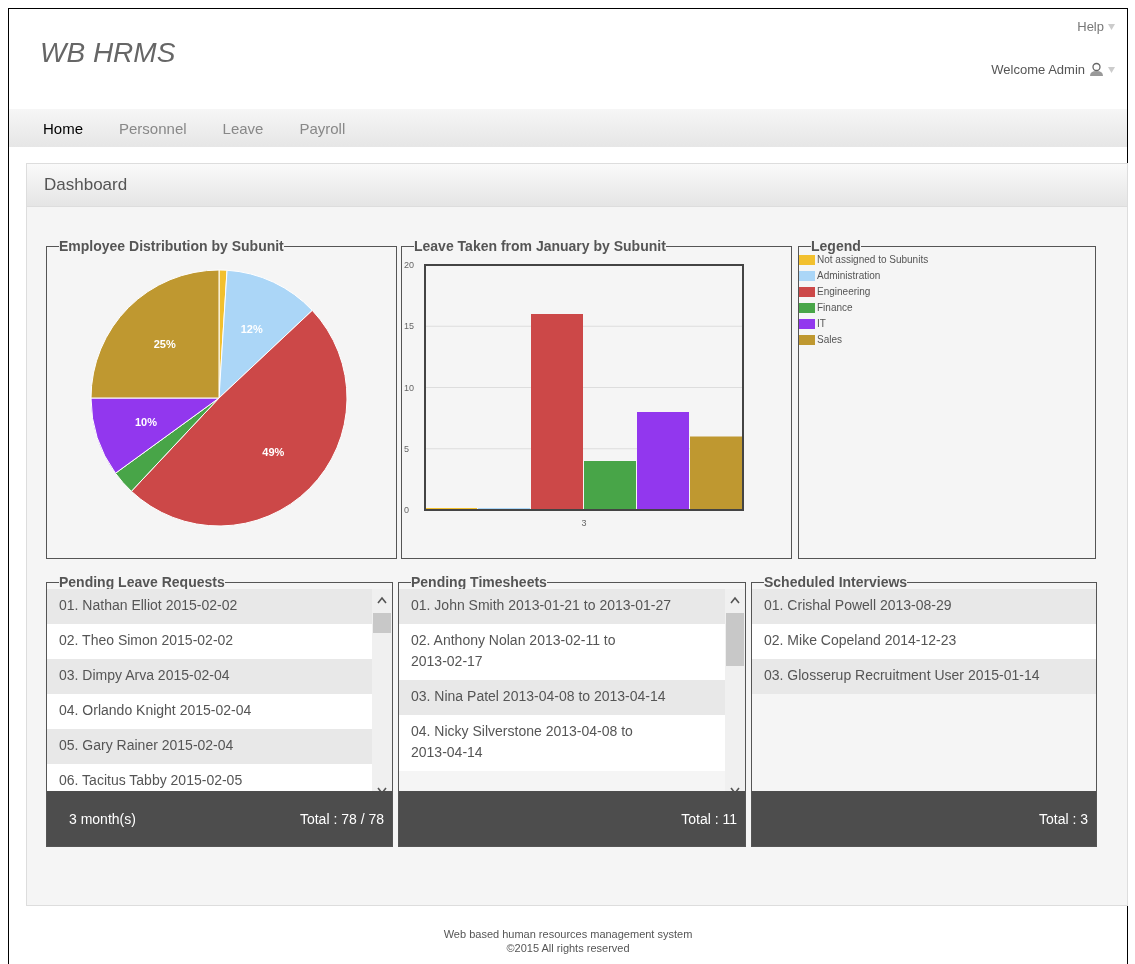  Describe the element at coordinates (341, 818) in the screenshot. I see `total-count: Total : 78 / 78` at that location.